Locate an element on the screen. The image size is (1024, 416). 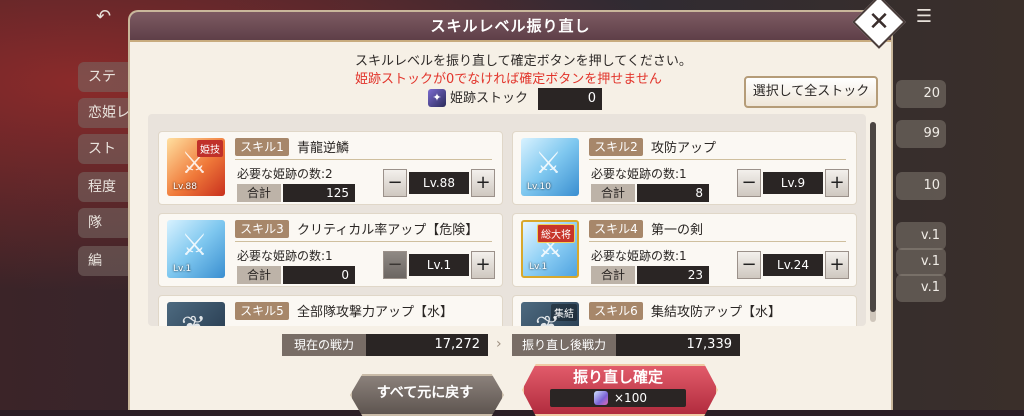
arrow-right-icon: › is located at coordinates (499, 344).